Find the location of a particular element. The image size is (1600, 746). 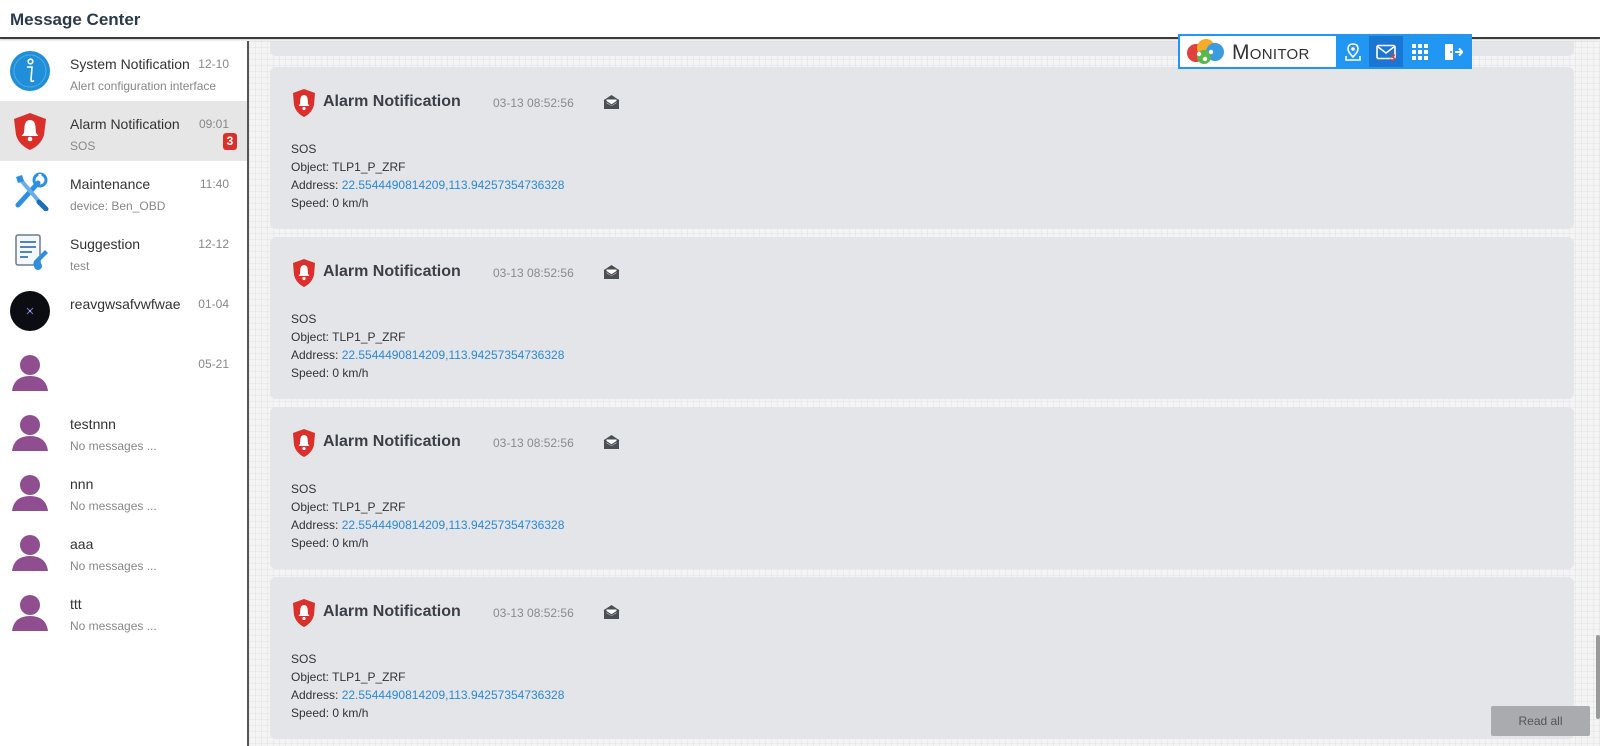

sidebar-item-preview: SOS is located at coordinates (83, 146).